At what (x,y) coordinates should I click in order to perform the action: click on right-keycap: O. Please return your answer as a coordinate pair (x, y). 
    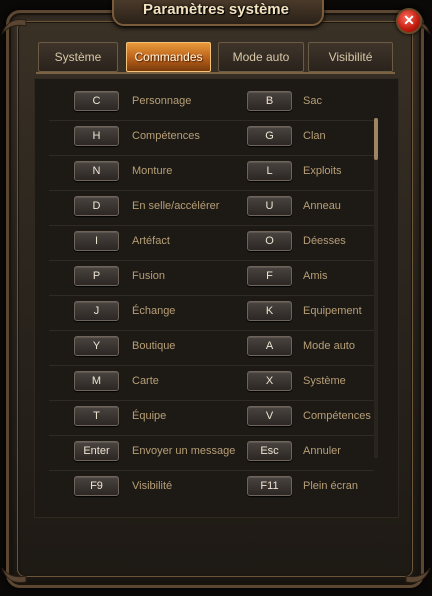
    Looking at the image, I should click on (269, 241).